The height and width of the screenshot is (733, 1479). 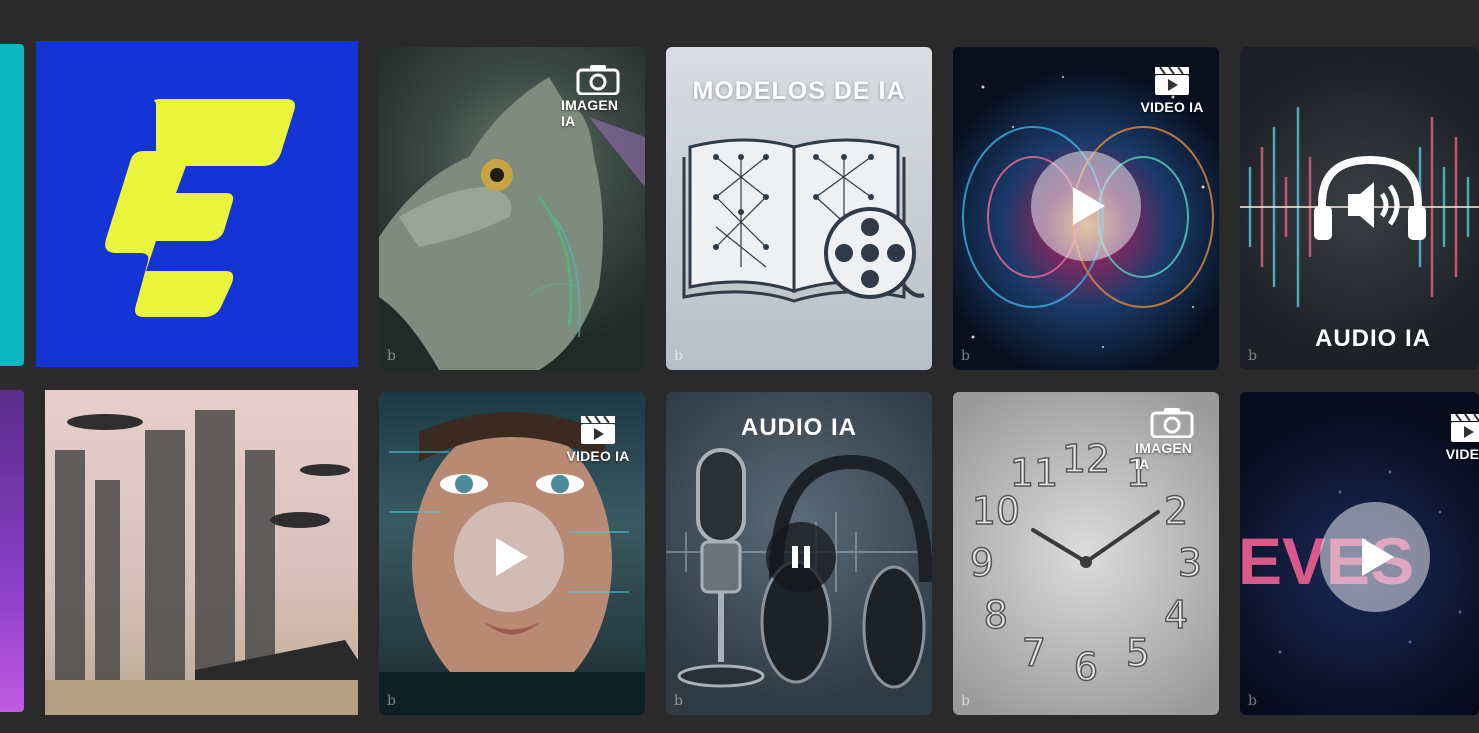 I want to click on tile-modelos-ia: MODELOS DE IA b, so click(x=799, y=208).